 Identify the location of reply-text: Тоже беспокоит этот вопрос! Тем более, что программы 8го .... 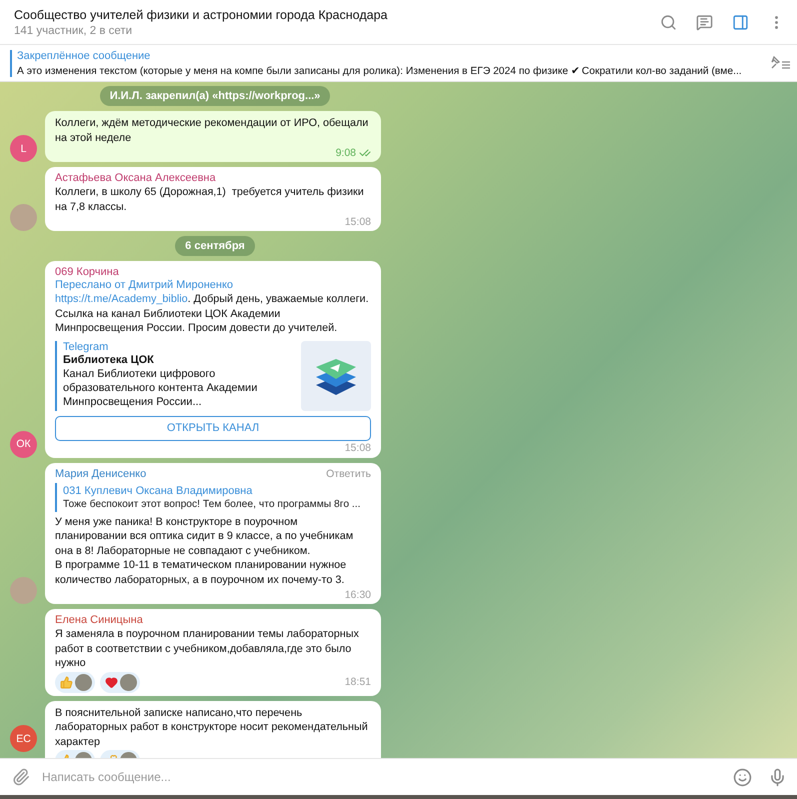
(212, 504).